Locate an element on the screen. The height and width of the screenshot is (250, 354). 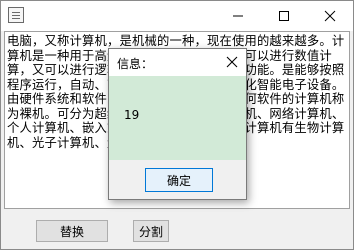
dialog-close-button is located at coordinates (232, 62).